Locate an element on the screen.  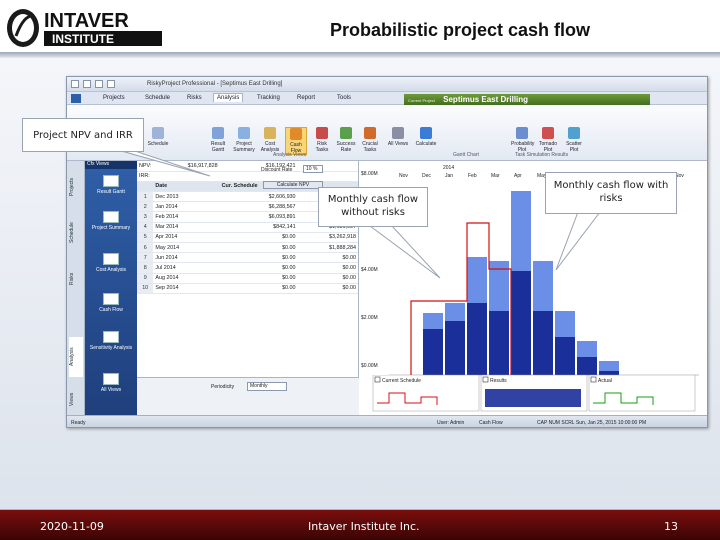
row-number: 5 is located at coordinates (145, 238).